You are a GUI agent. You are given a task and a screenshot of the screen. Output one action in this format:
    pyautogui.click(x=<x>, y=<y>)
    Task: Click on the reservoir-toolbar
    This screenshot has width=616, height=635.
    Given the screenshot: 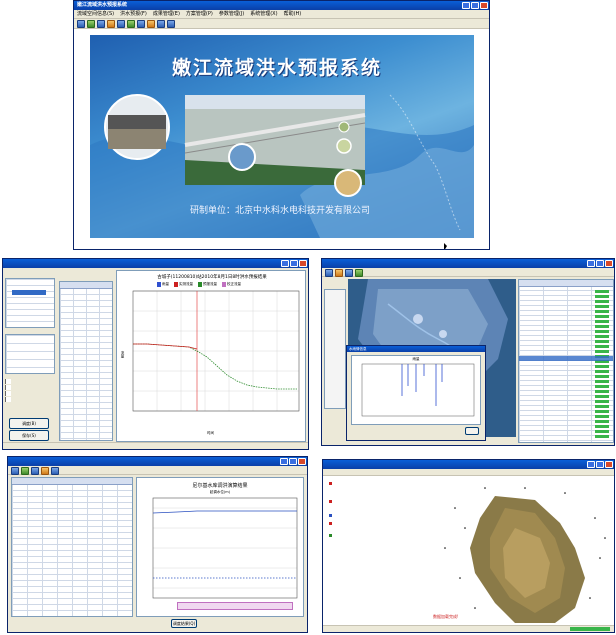 What is the action you would take?
    pyautogui.click(x=157, y=470)
    